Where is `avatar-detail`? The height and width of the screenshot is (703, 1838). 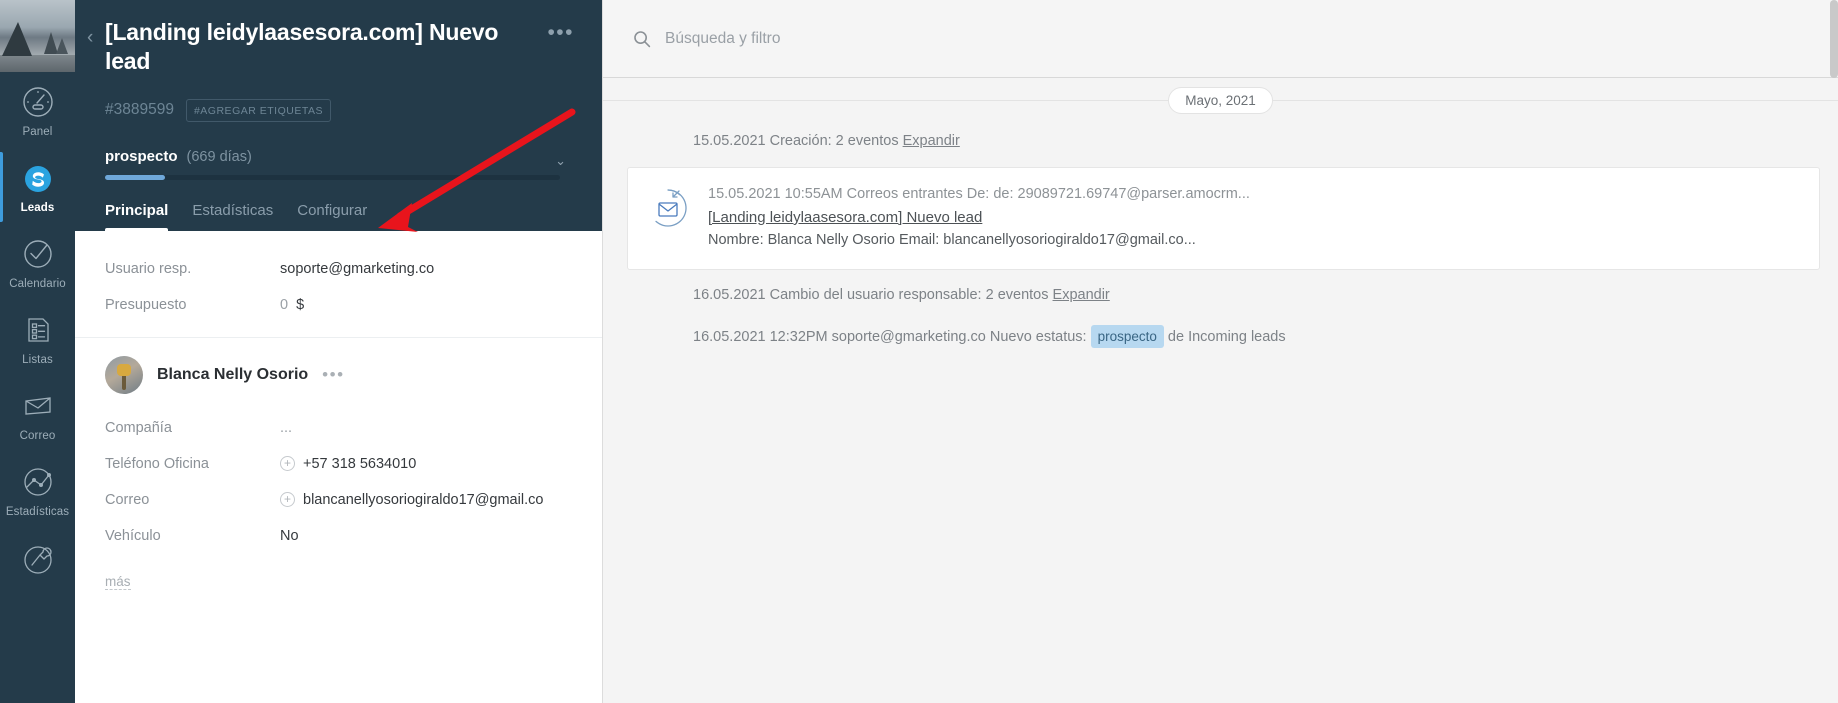
avatar-detail is located at coordinates (124, 369).